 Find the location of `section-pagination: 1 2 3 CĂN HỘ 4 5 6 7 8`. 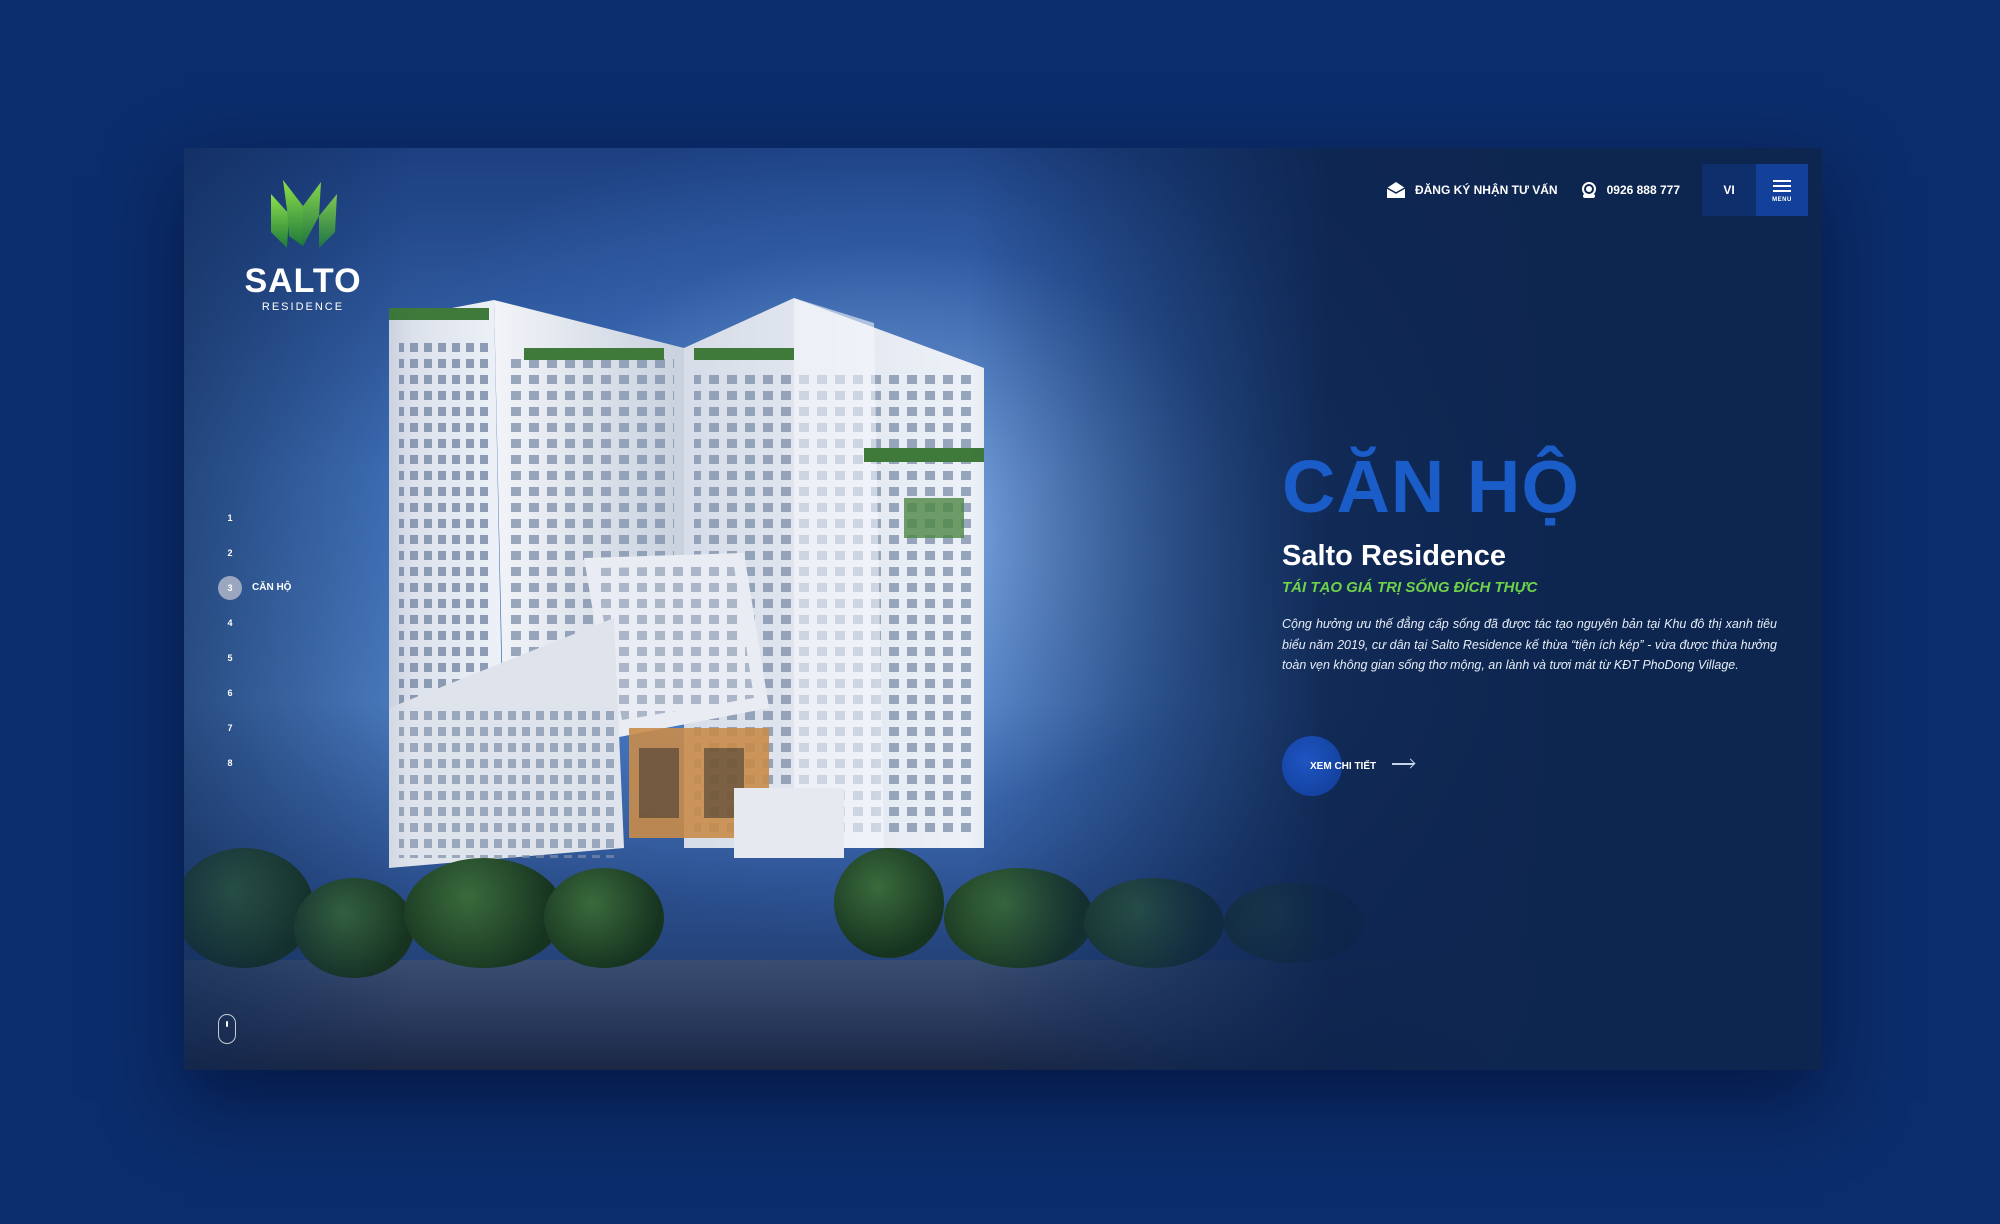

section-pagination: 1 2 3 CĂN HỘ 4 5 6 7 8 is located at coordinates (278, 640).